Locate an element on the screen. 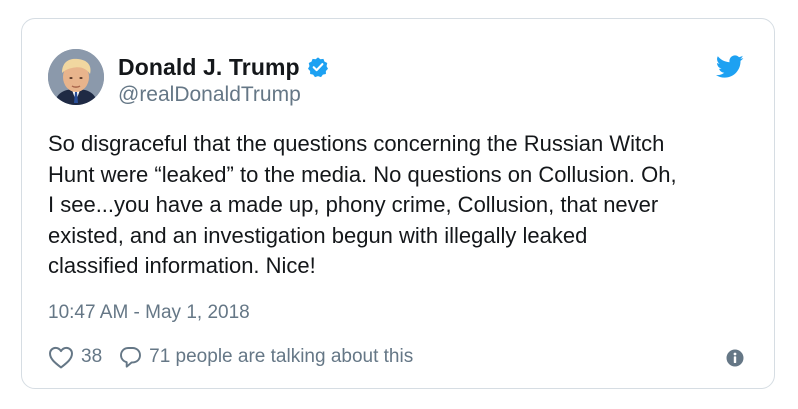  display-name: Donald J. Trump is located at coordinates (209, 67).